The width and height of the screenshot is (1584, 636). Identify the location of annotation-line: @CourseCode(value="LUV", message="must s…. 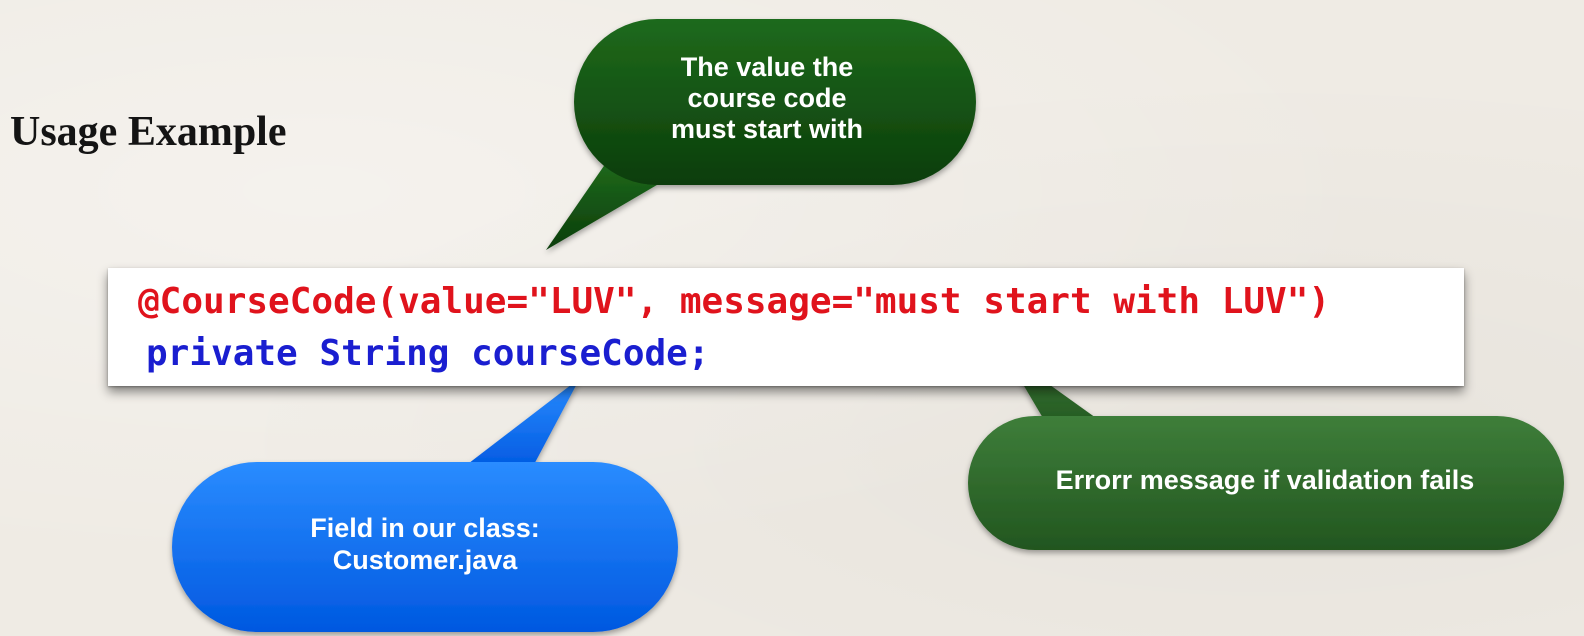
(734, 301).